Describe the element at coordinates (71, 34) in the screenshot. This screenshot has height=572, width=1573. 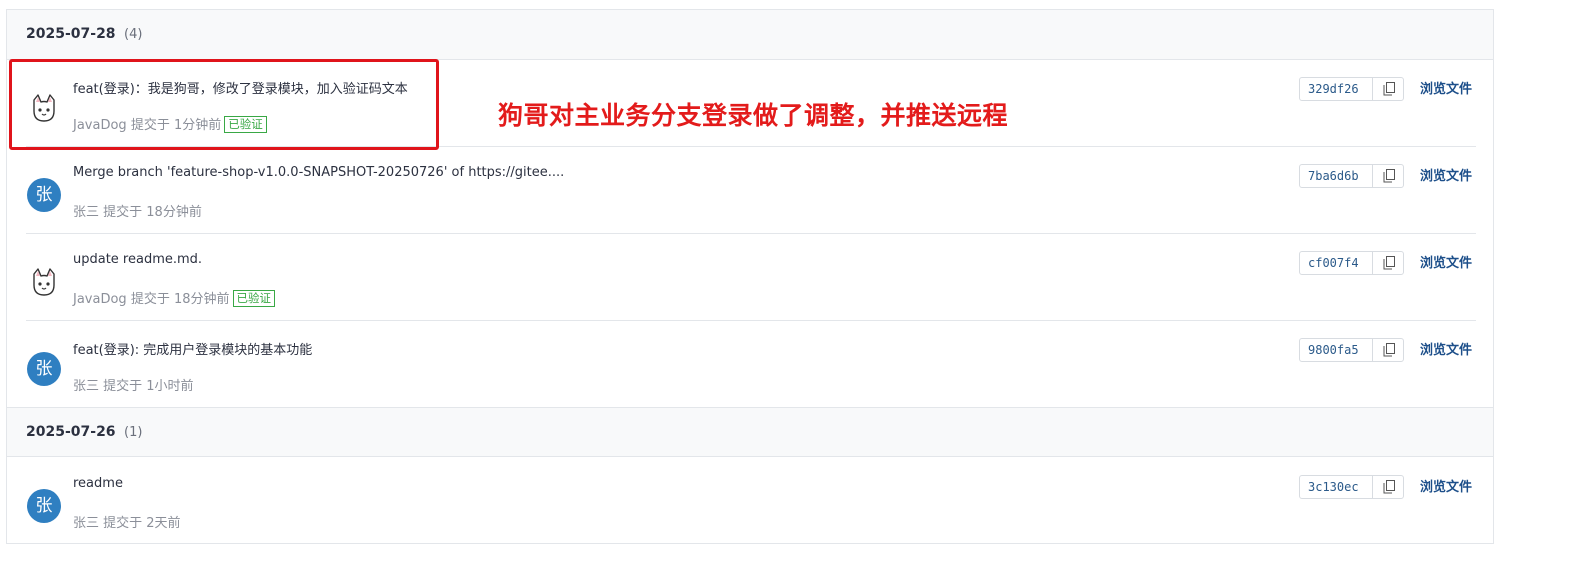
I see `group-date: 2025-07-28` at that location.